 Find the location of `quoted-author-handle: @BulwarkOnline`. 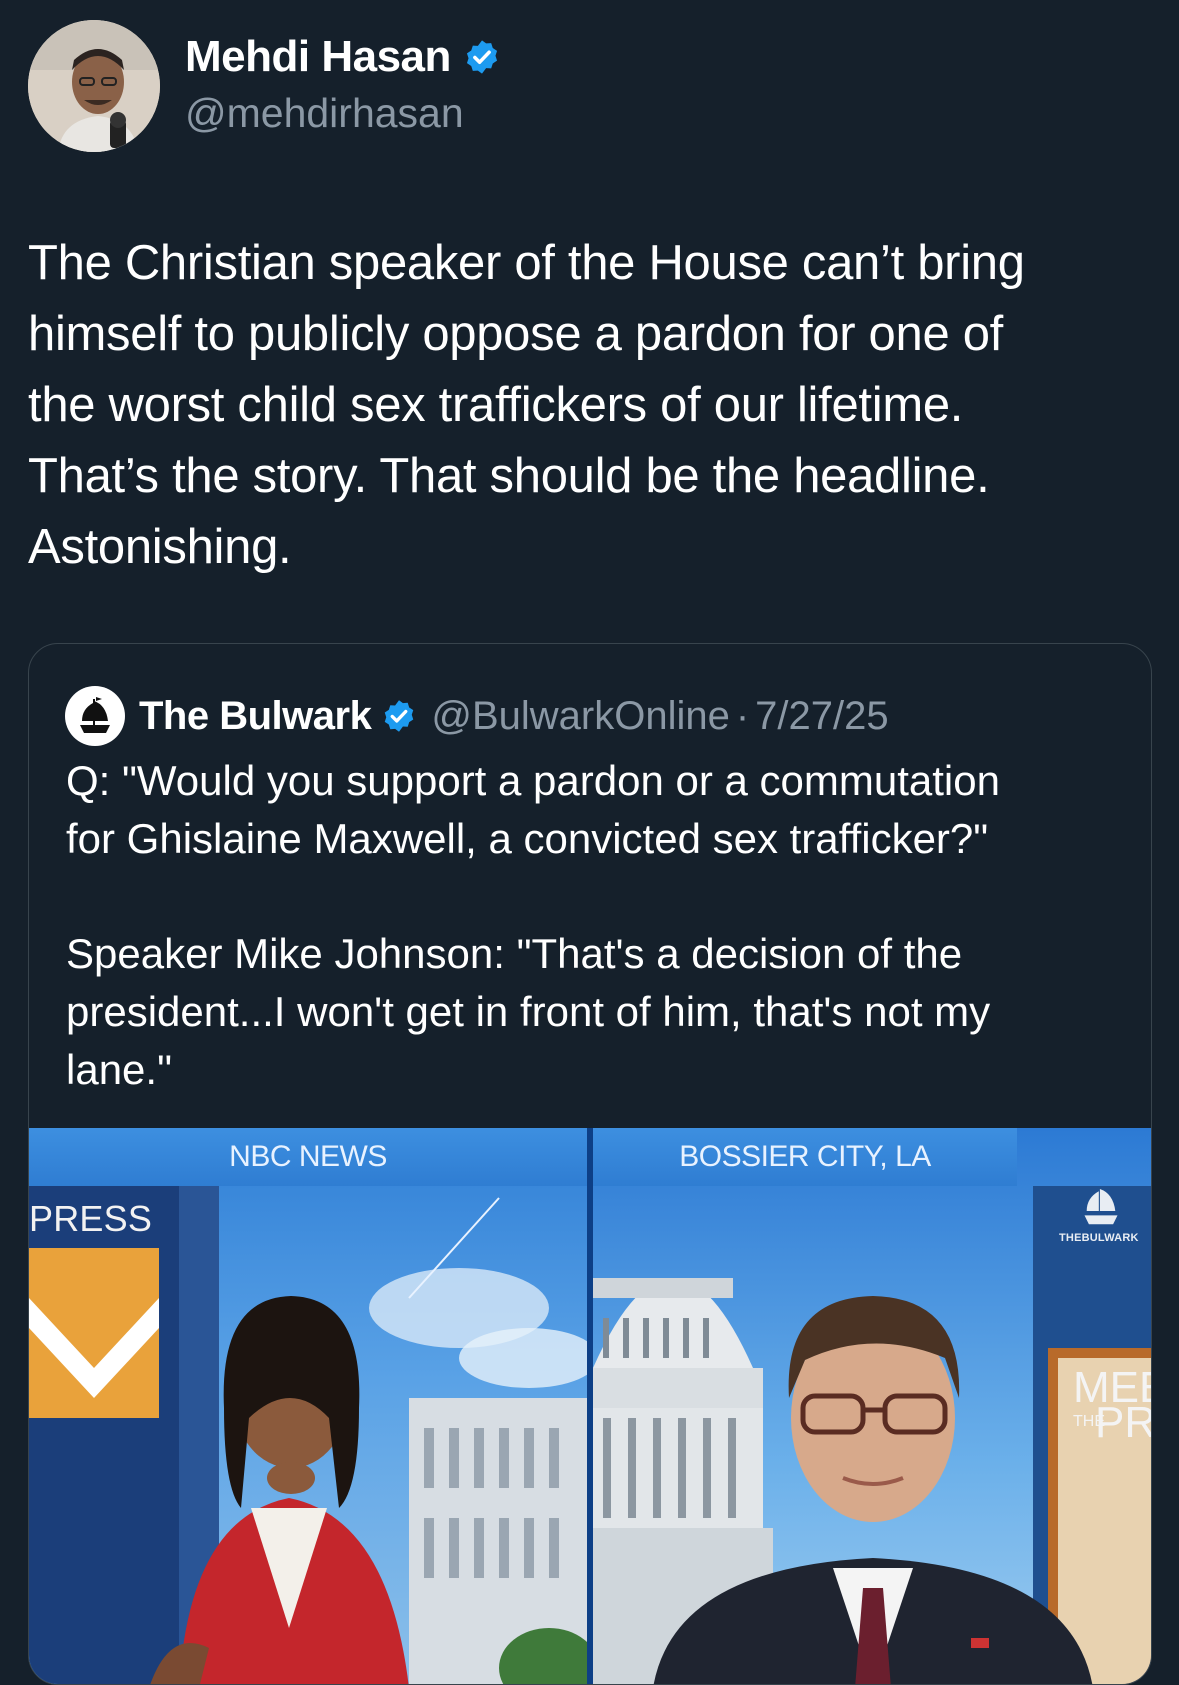

quoted-author-handle: @BulwarkOnline is located at coordinates (580, 716).